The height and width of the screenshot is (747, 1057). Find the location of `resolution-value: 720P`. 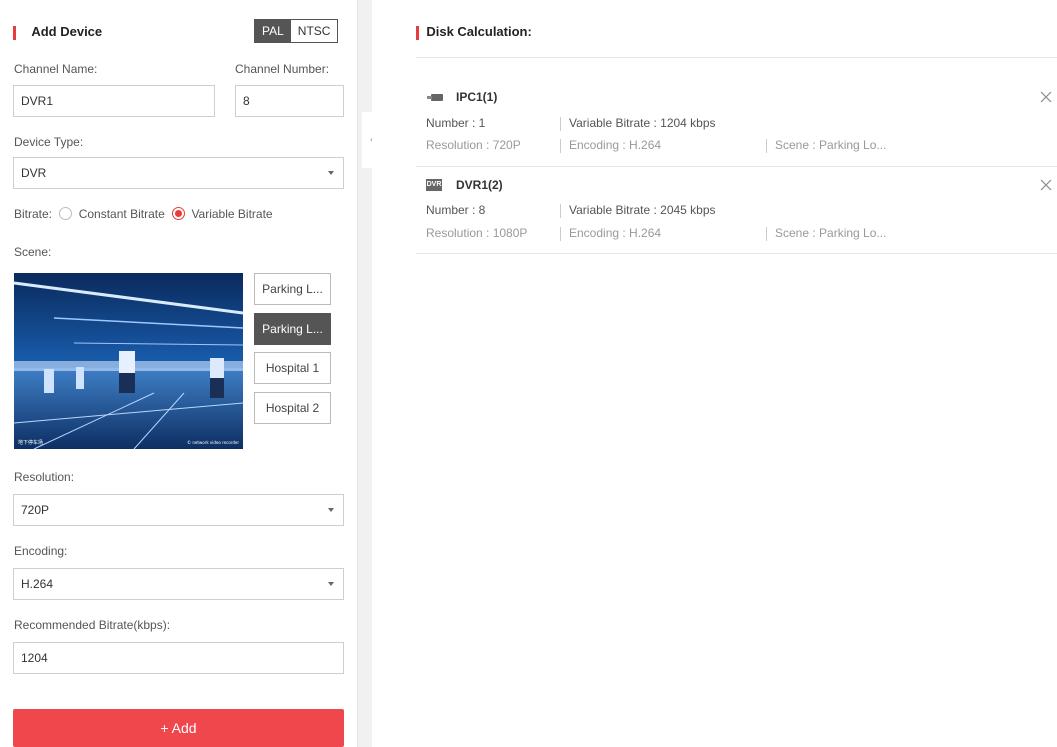

resolution-value: 720P is located at coordinates (35, 510).